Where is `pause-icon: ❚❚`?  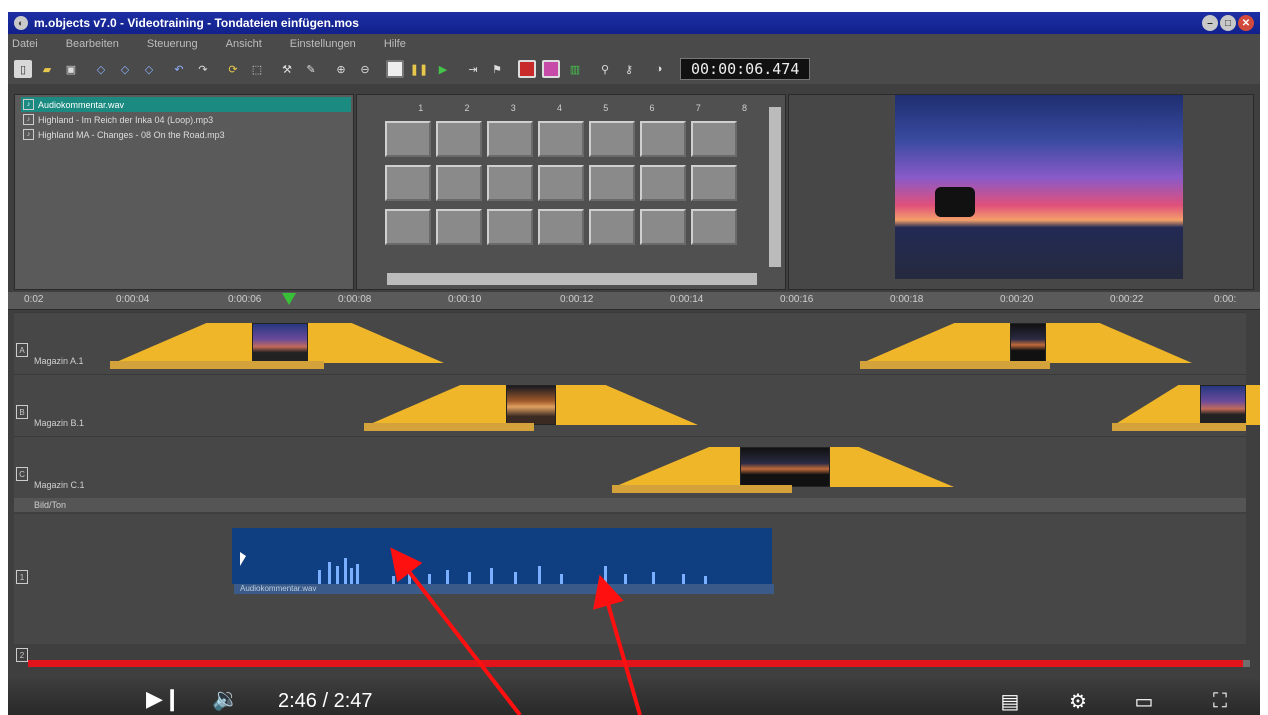 pause-icon: ❚❚ is located at coordinates (419, 69).